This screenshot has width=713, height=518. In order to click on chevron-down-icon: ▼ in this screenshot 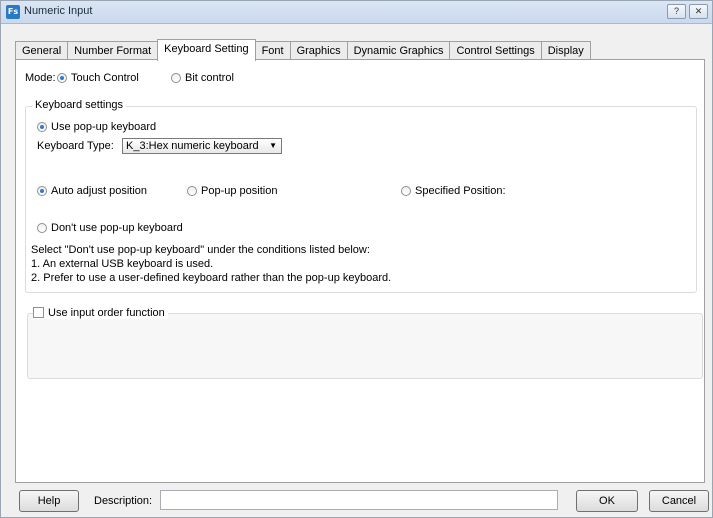, I will do `click(273, 145)`.